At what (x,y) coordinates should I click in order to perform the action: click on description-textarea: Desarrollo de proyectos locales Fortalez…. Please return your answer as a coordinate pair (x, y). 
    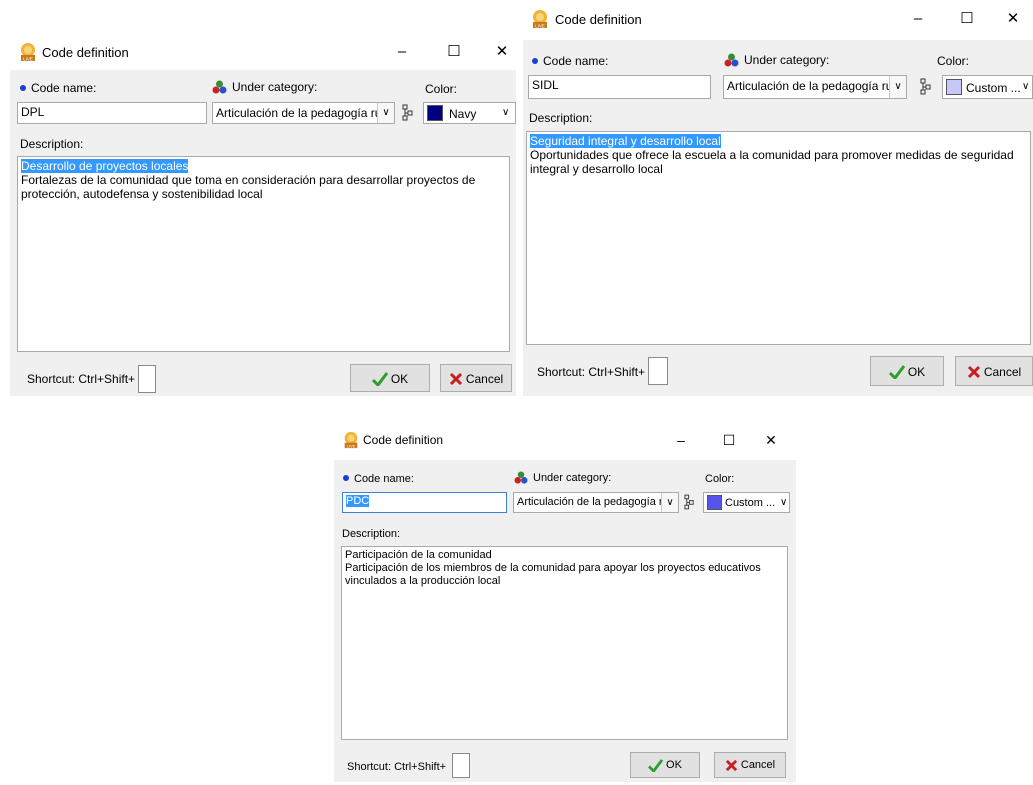
    Looking at the image, I should click on (263, 254).